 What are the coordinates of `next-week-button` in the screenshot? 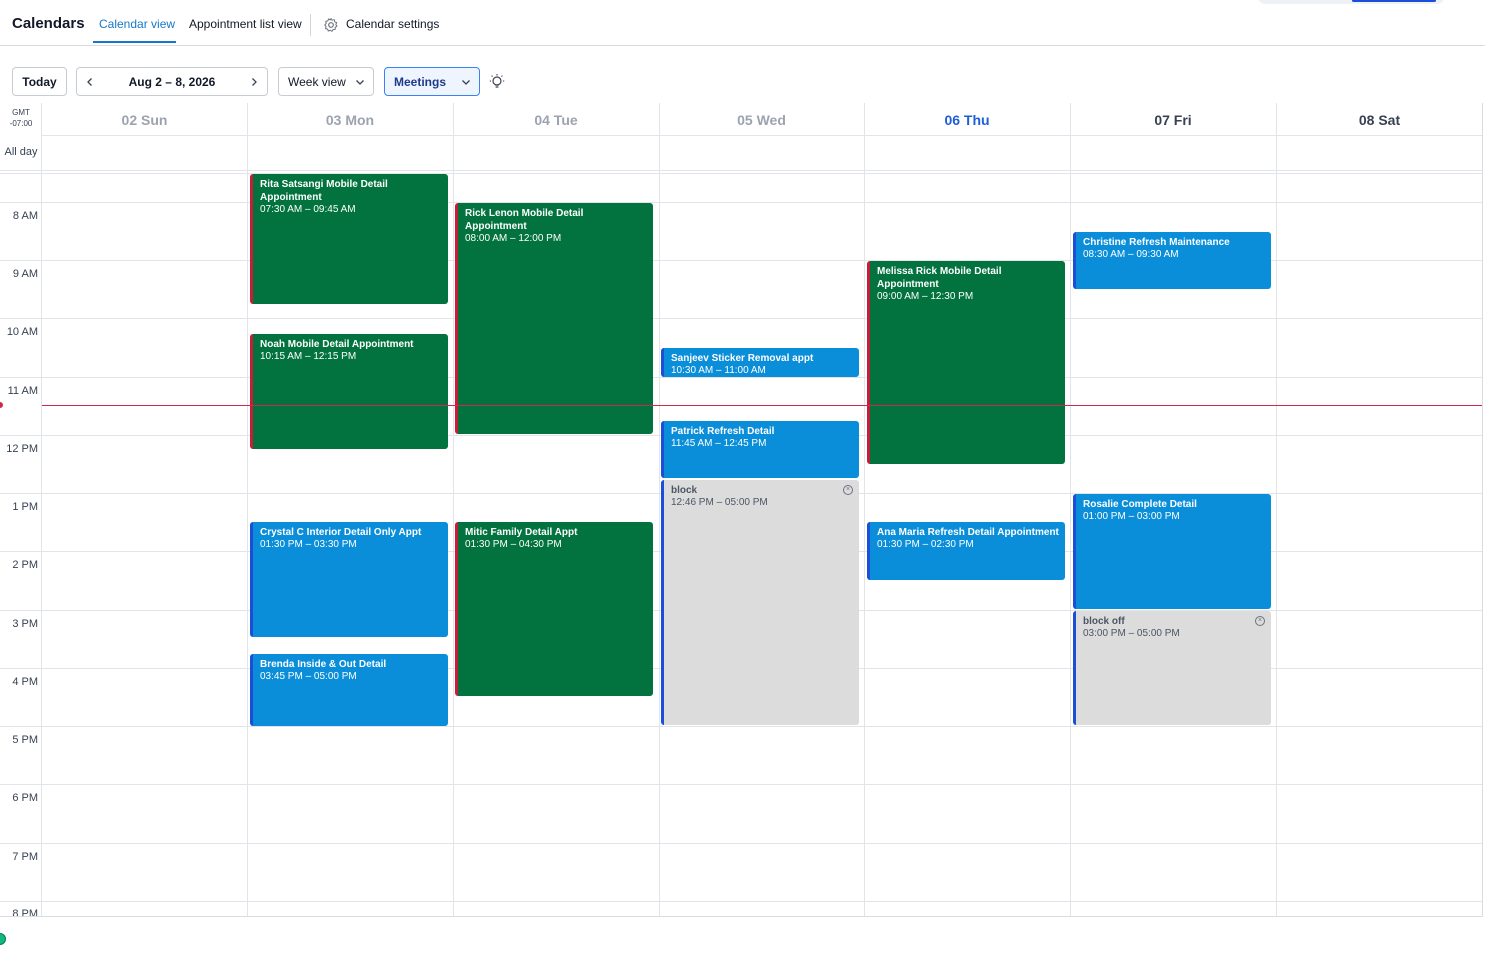 It's located at (254, 81).